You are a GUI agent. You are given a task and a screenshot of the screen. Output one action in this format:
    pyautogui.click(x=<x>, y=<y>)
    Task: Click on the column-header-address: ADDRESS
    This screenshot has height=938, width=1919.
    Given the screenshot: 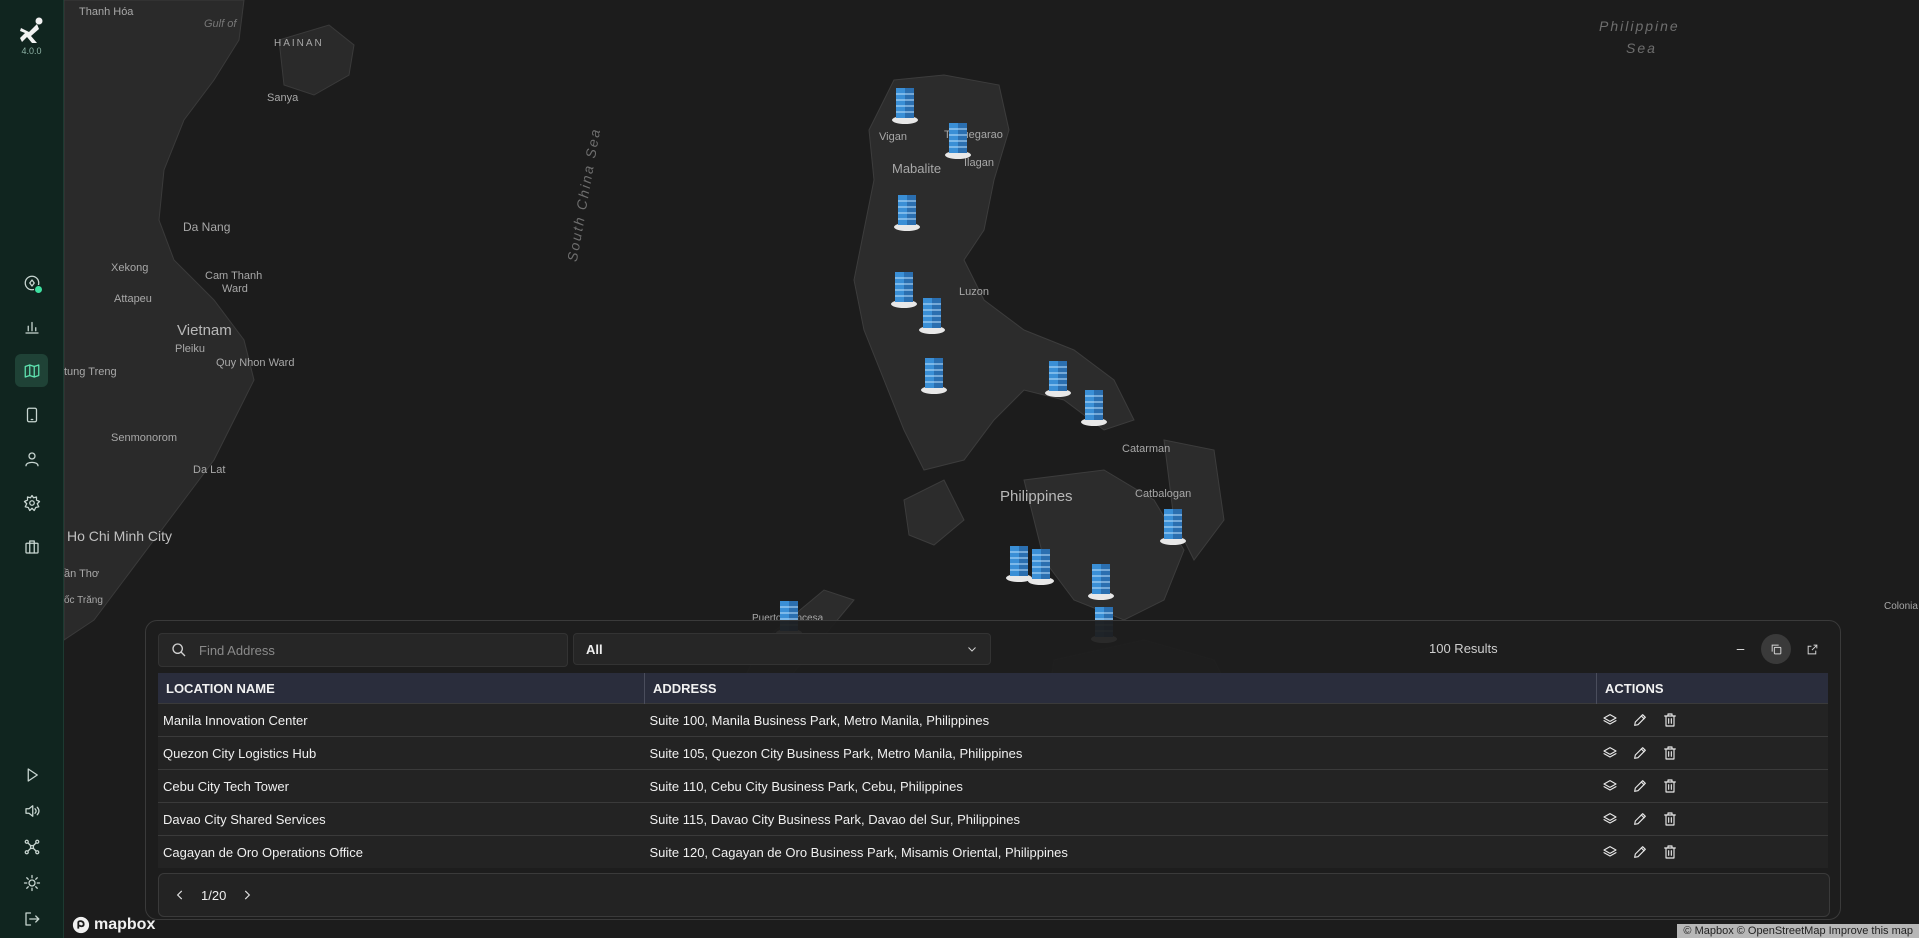 What is the action you would take?
    pyautogui.click(x=1120, y=688)
    